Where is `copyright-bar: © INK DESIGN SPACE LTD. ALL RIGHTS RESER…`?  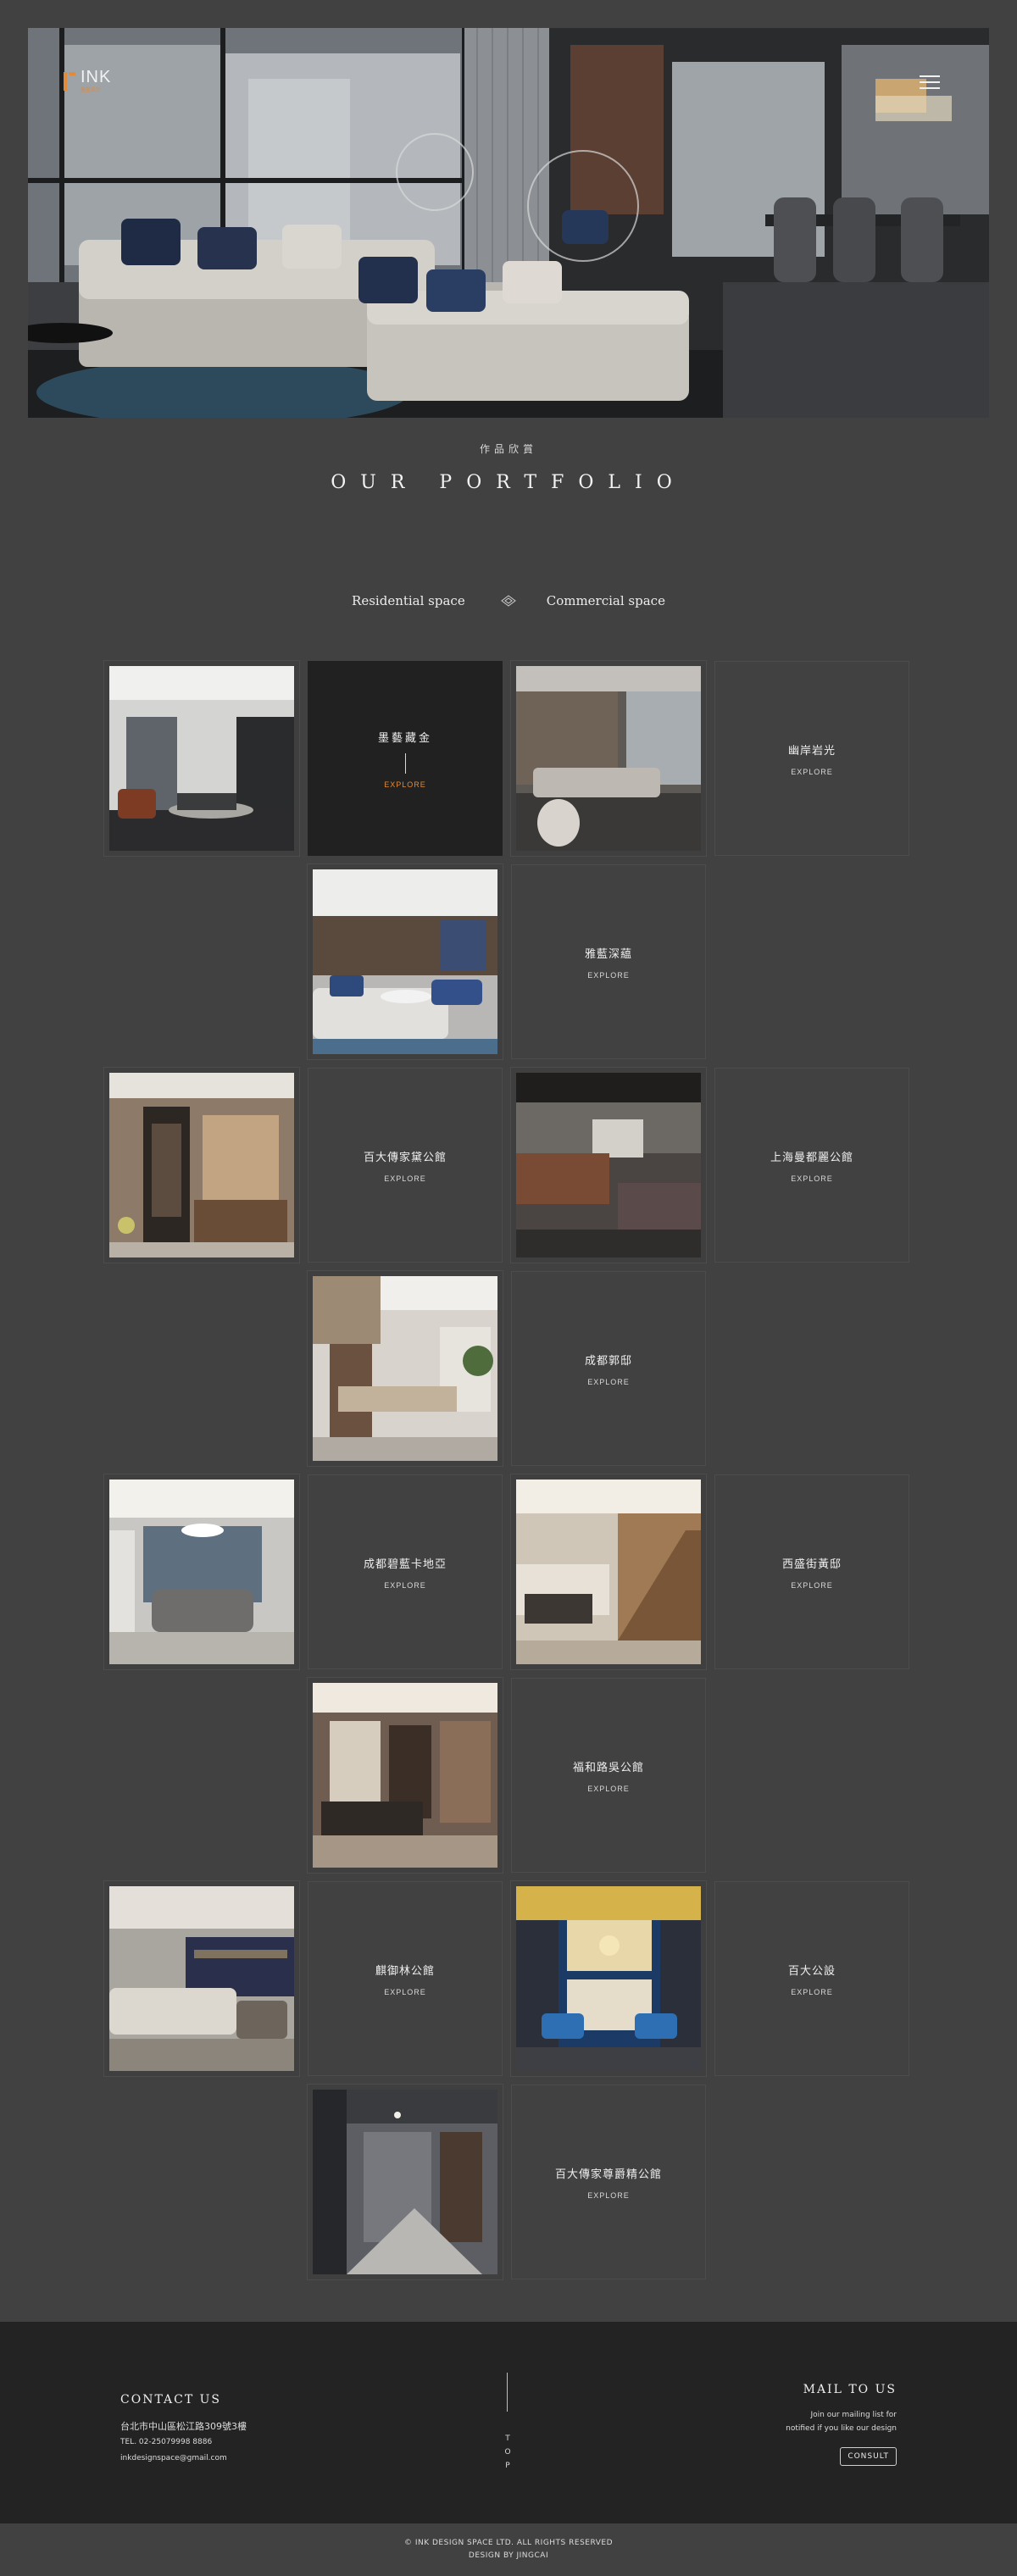
copyright-bar: © INK DESIGN SPACE LTD. ALL RIGHTS RESER… is located at coordinates (508, 2549).